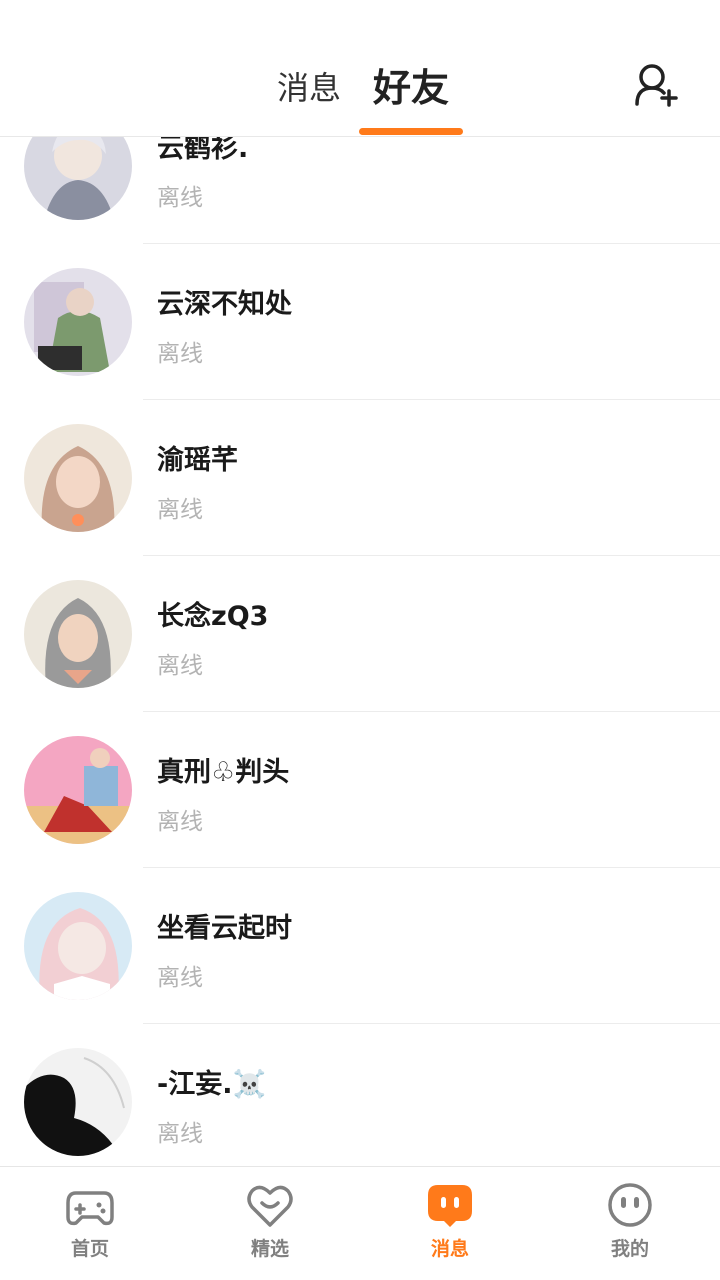 This screenshot has height=1280, width=720. Describe the element at coordinates (90, 1205) in the screenshot. I see `gamepad-icon` at that location.